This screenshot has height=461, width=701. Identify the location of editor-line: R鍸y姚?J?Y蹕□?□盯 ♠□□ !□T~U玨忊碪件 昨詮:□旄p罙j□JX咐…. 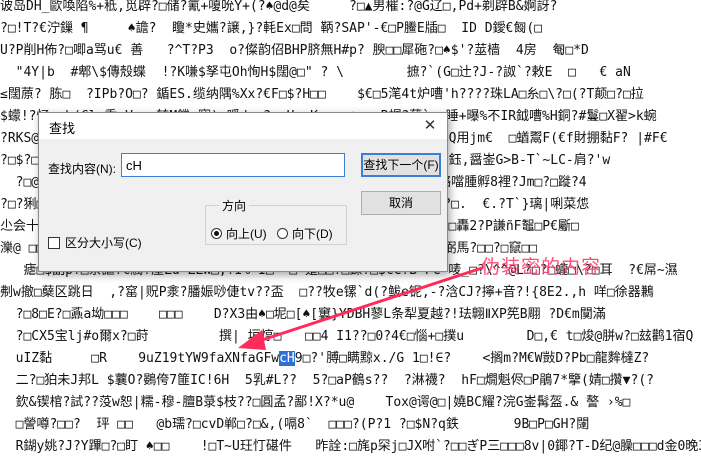
(350, 446).